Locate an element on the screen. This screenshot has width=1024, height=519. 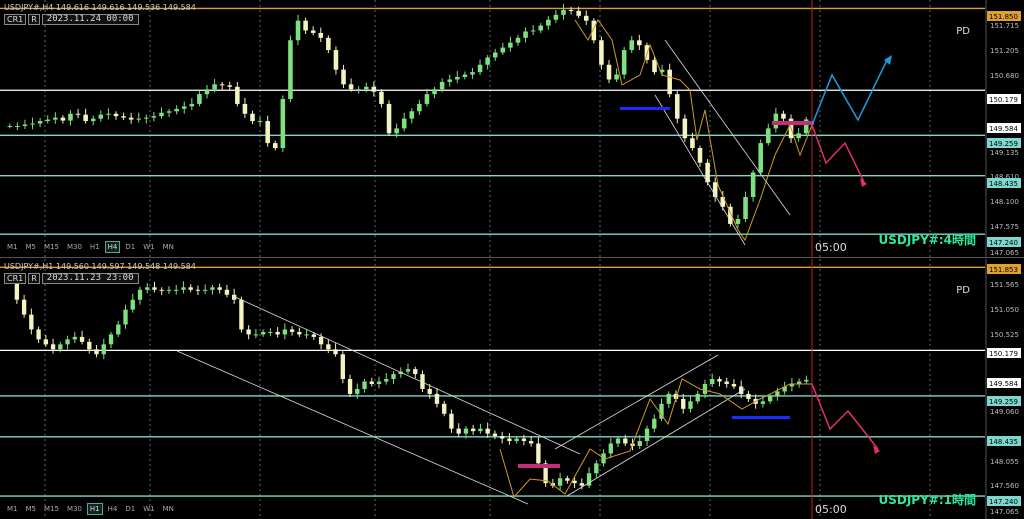
timeframe-bar: M1 M5 M15 M30 H1 H4 D1 W1 MN is located at coordinates (90, 247).